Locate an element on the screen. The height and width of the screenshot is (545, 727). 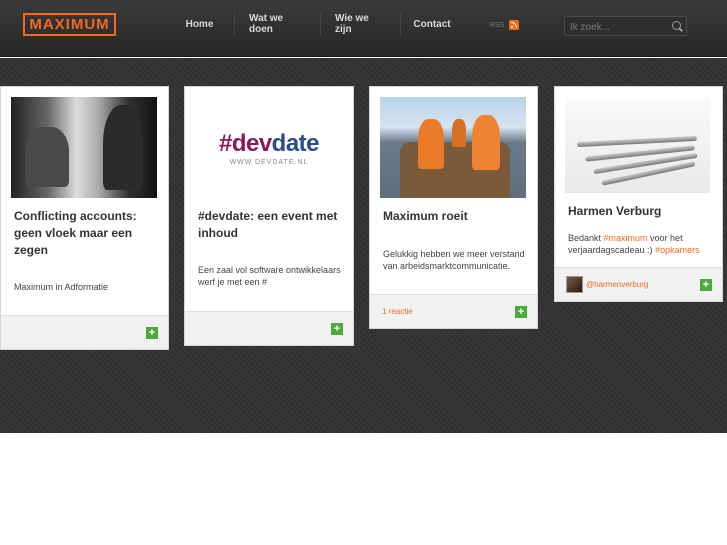
devdate-image: #devdate WWW.DEVDATE.NL is located at coordinates (269, 147).